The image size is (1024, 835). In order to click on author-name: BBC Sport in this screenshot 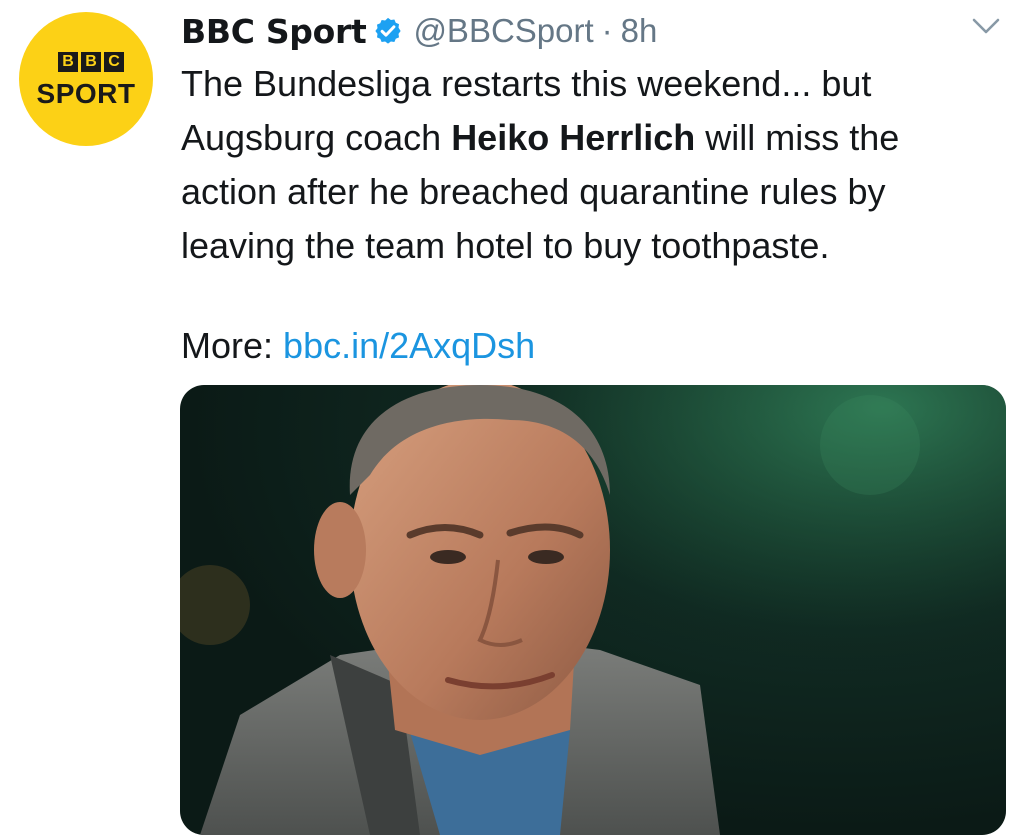, I will do `click(274, 31)`.